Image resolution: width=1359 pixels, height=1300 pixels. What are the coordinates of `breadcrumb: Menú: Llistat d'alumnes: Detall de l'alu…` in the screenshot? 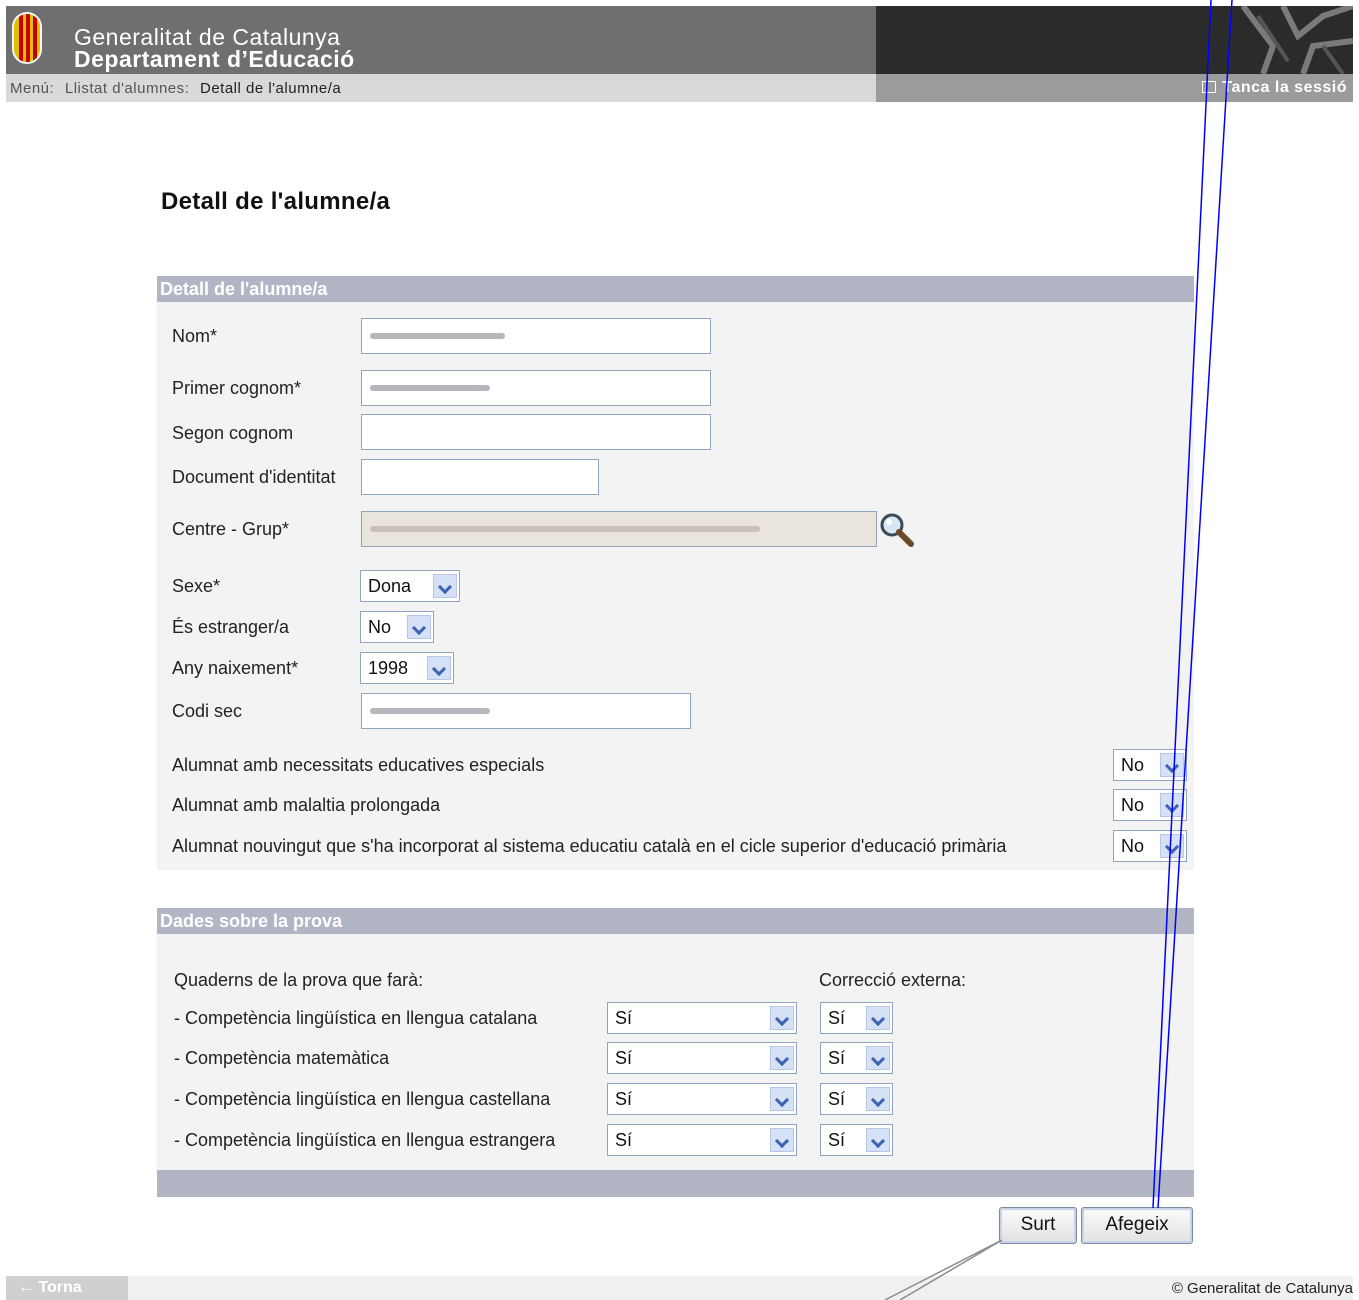 It's located at (175, 88).